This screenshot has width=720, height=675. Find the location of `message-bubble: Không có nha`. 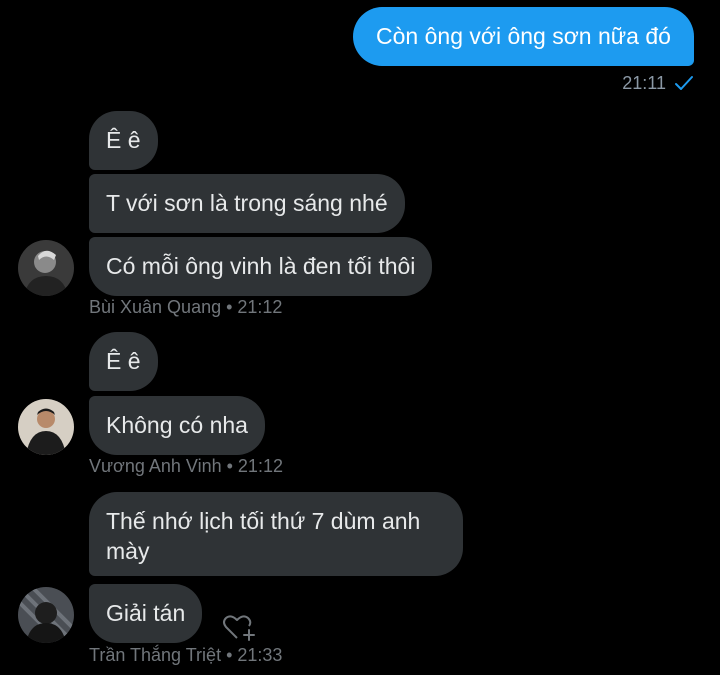

message-bubble: Không có nha is located at coordinates (177, 425).